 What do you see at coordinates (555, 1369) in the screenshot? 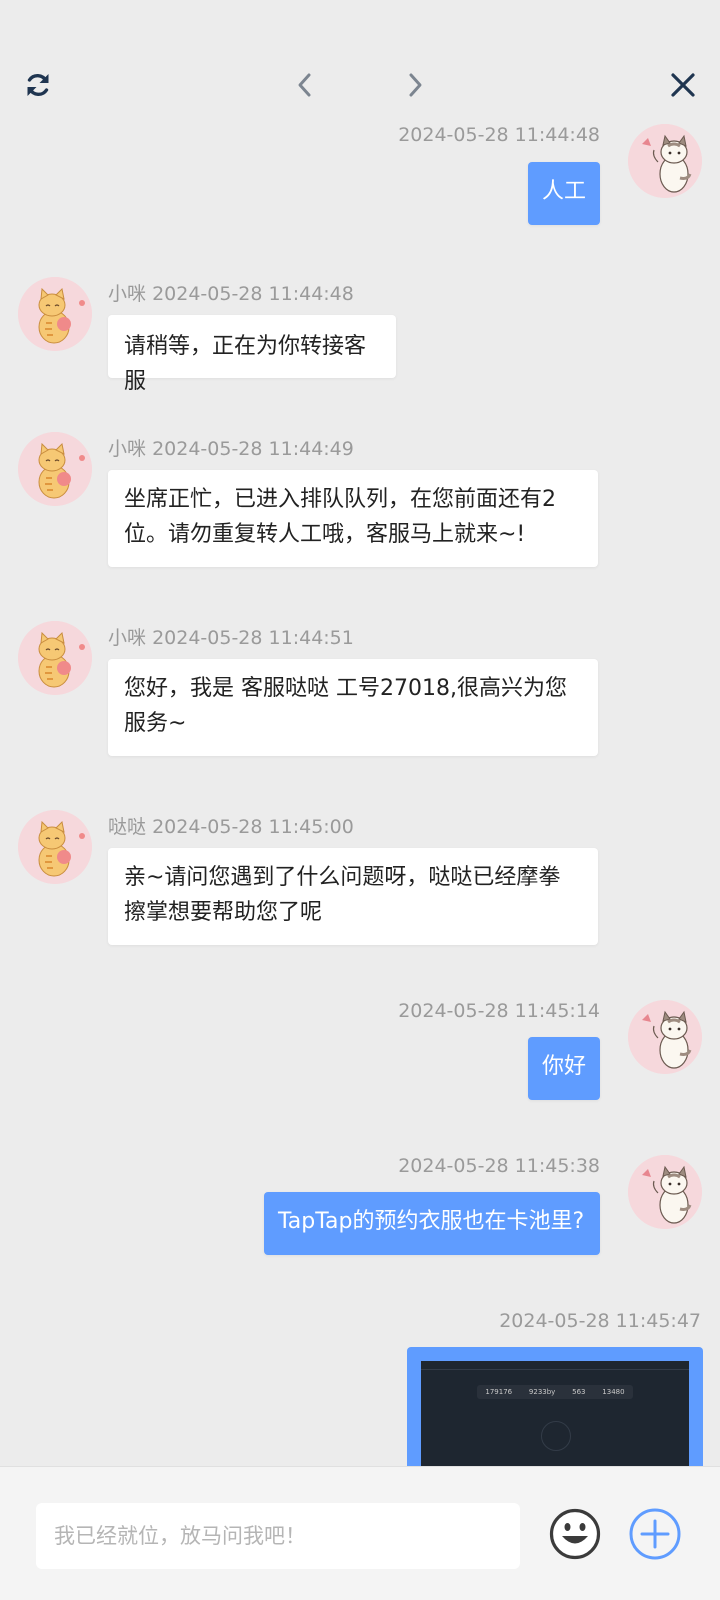
I see `image-divider` at bounding box center [555, 1369].